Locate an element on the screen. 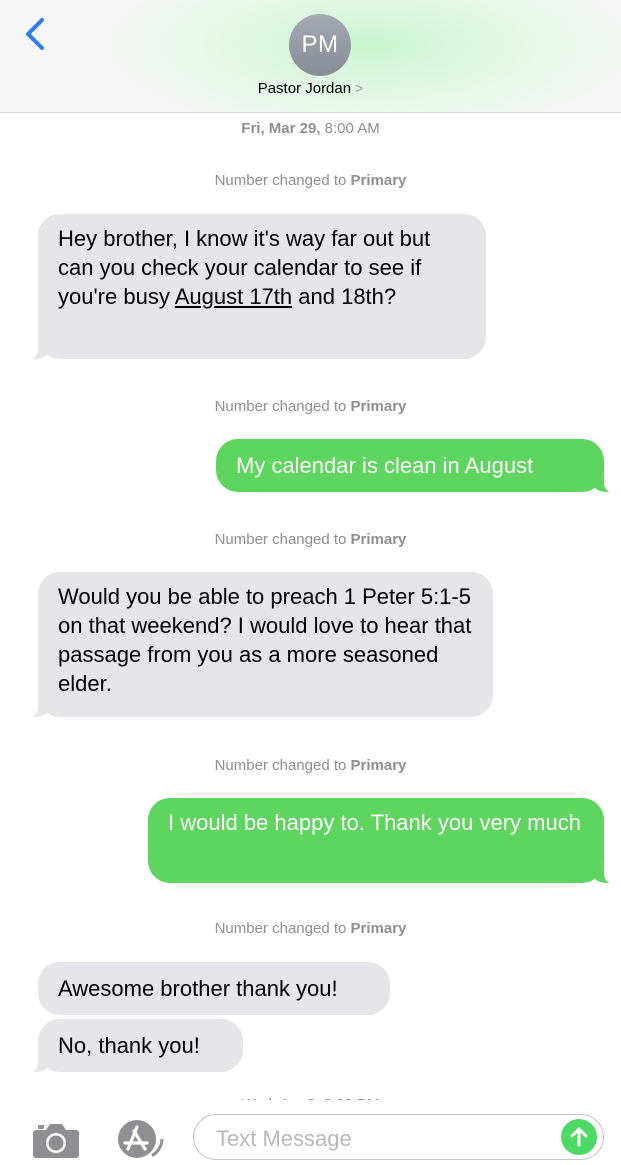  camera-icon is located at coordinates (56, 1139).